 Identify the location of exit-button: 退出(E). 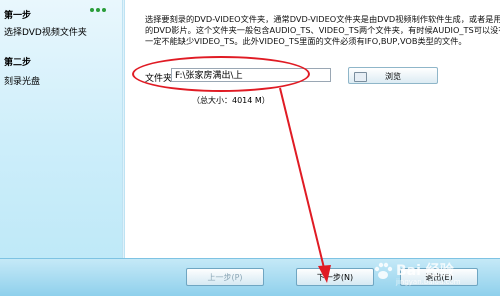
(439, 277).